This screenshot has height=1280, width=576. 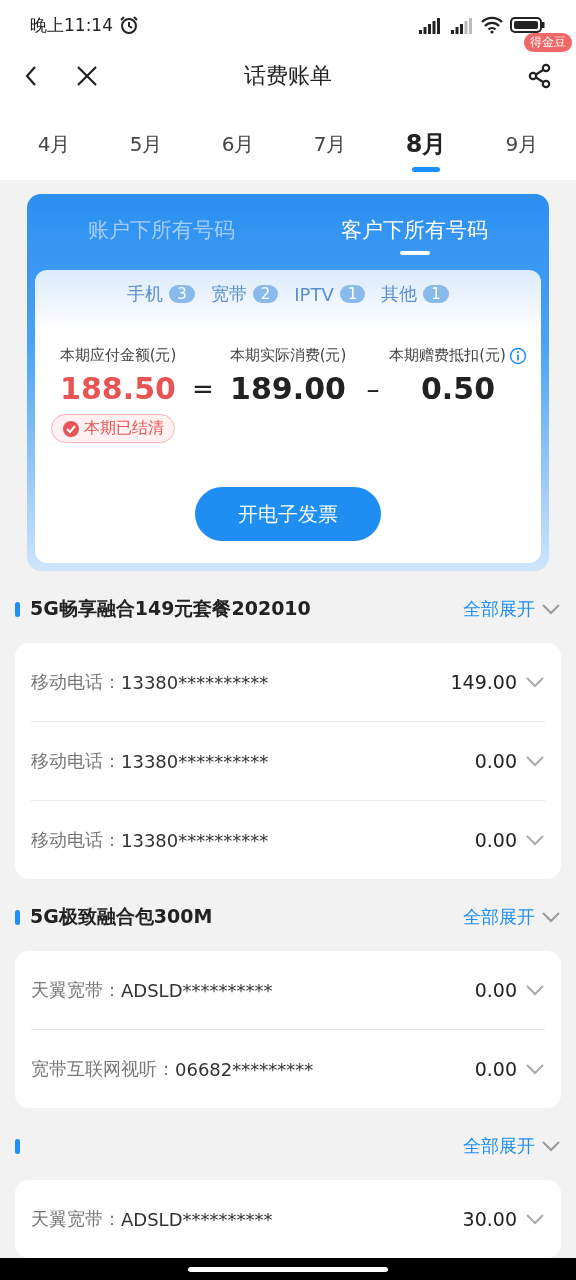 I want to click on operator: –, so click(x=373, y=388).